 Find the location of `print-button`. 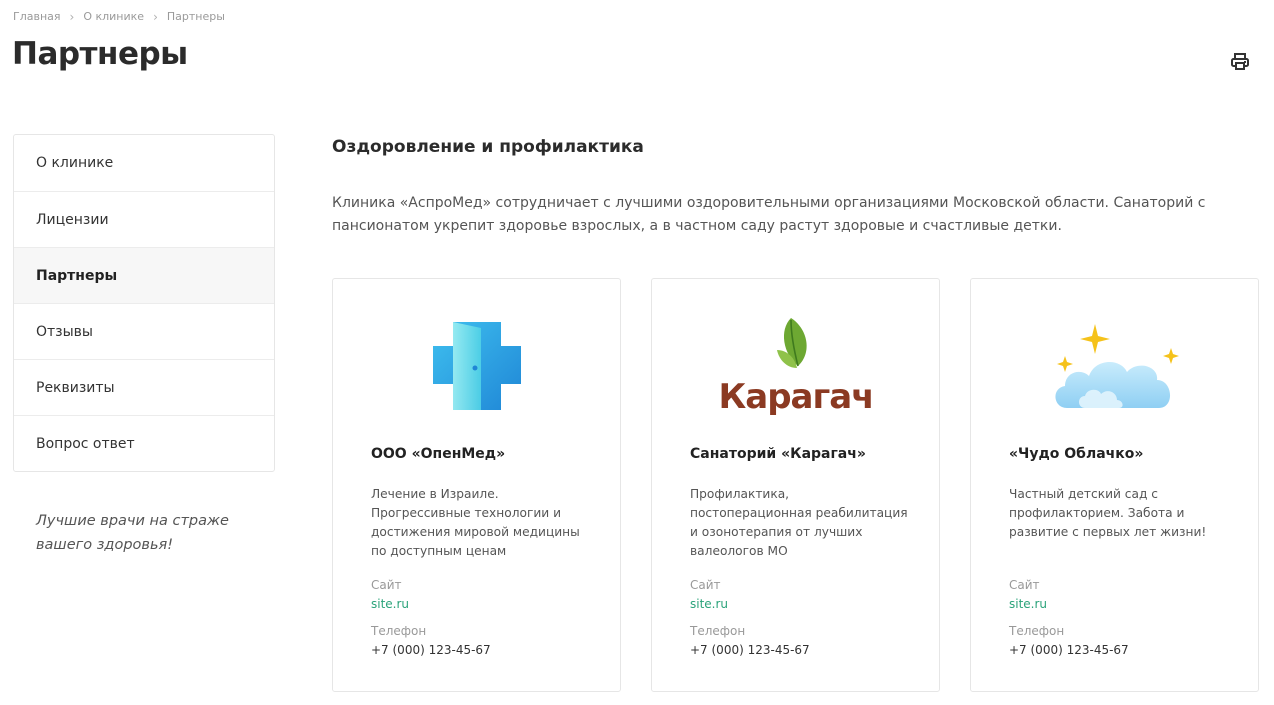

print-button is located at coordinates (1240, 62).